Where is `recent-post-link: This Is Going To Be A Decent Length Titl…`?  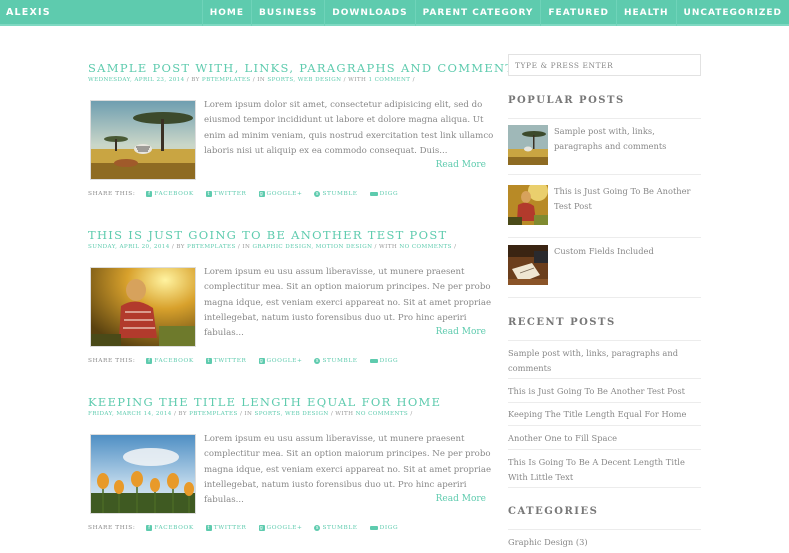
recent-post-link: This Is Going To Be A Decent Length Titl… is located at coordinates (604, 469).